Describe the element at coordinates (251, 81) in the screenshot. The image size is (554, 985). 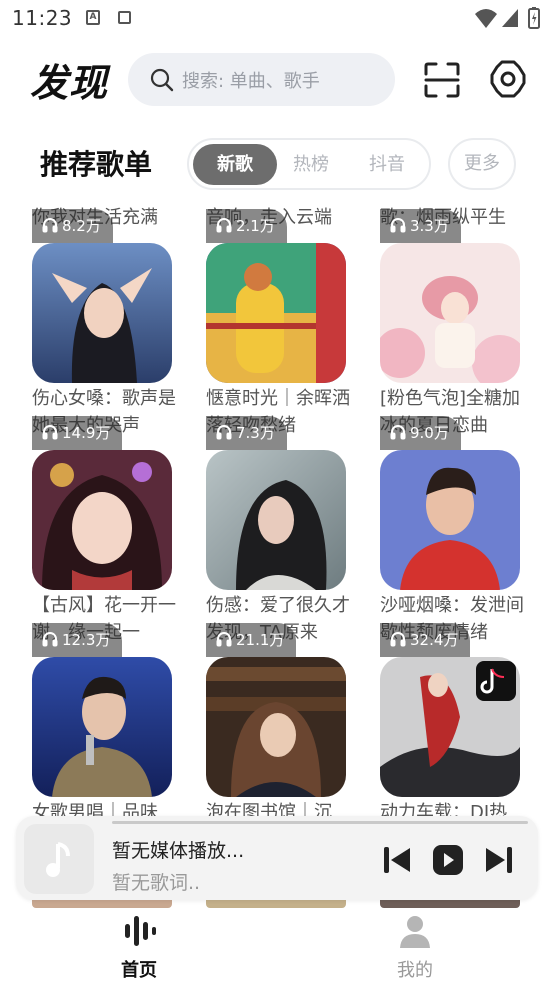
I see `search-placeholder: 搜索: 单曲、歌手` at that location.